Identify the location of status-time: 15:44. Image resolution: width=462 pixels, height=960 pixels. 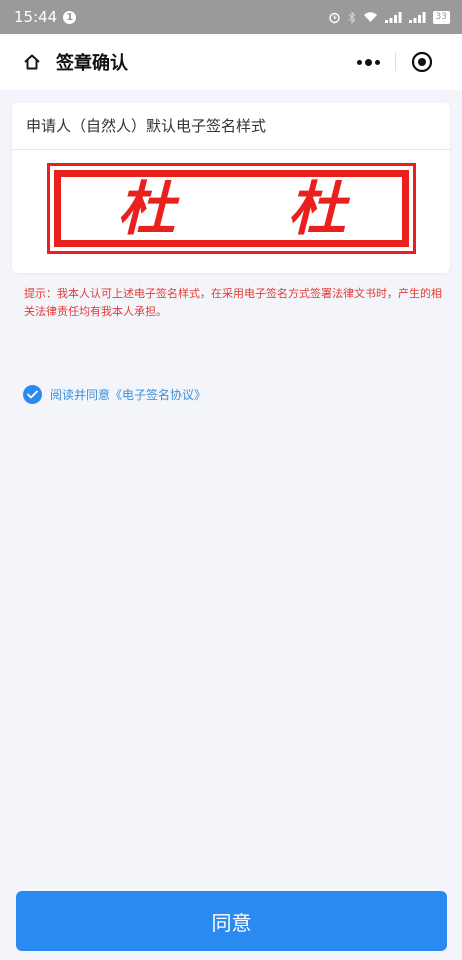
(36, 17).